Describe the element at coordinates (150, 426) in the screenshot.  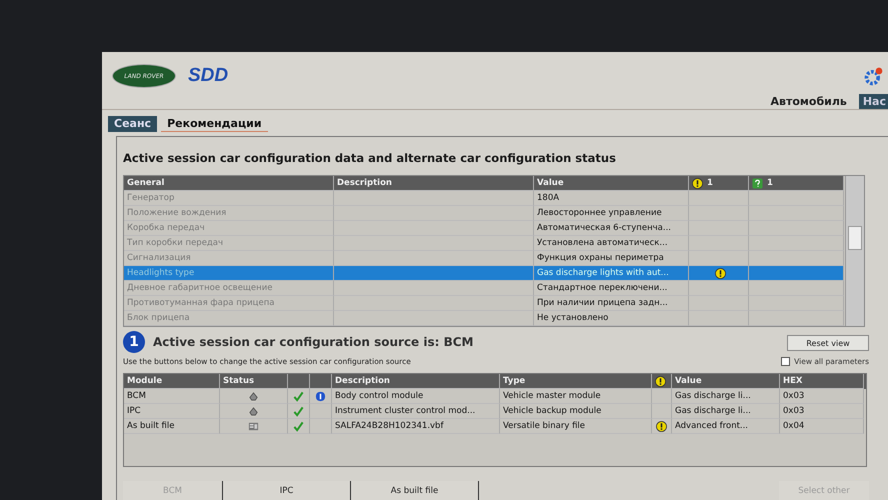
I see `table-cell: As built file` at that location.